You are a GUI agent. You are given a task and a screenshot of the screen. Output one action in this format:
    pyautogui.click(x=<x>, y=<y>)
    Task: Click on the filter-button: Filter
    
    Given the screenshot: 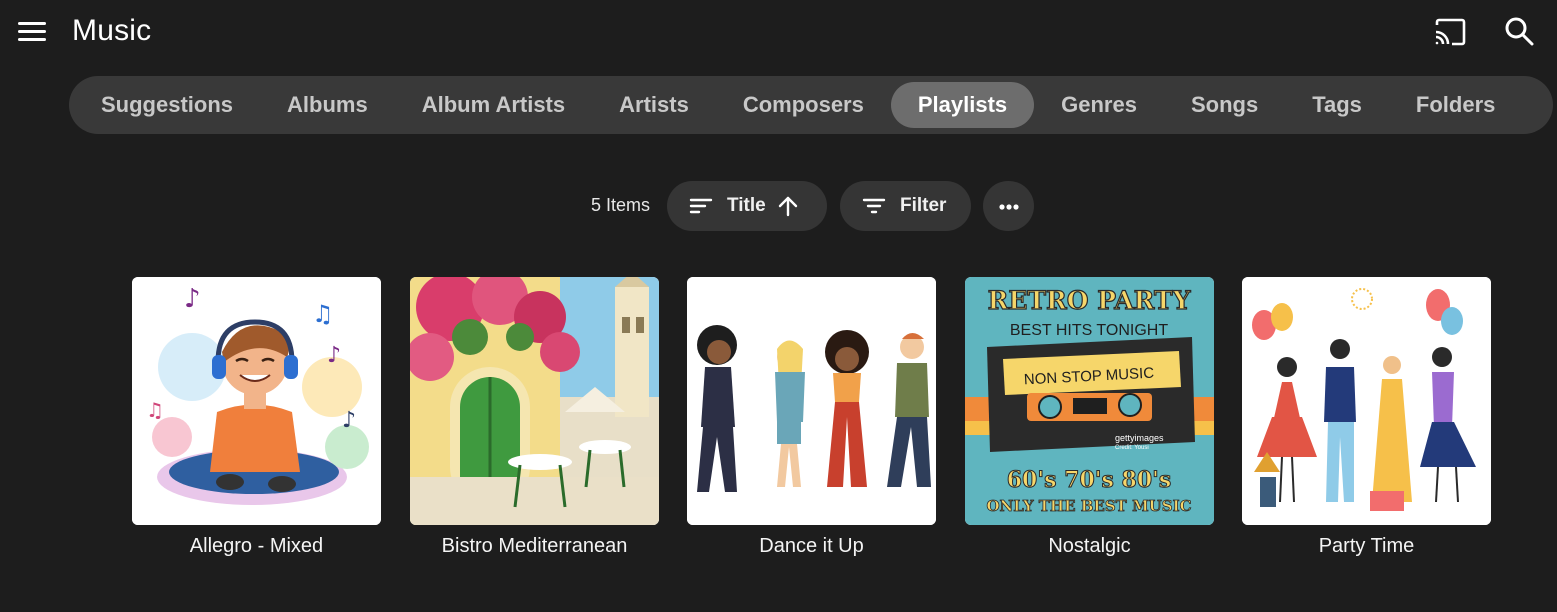 What is the action you would take?
    pyautogui.click(x=905, y=206)
    